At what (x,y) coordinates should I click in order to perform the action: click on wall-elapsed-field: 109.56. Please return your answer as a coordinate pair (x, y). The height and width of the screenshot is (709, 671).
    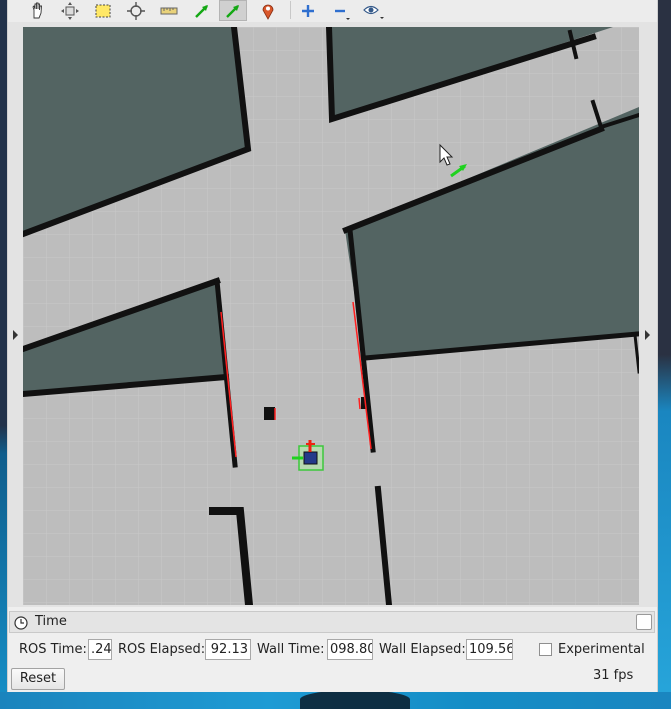
    Looking at the image, I should click on (489, 649).